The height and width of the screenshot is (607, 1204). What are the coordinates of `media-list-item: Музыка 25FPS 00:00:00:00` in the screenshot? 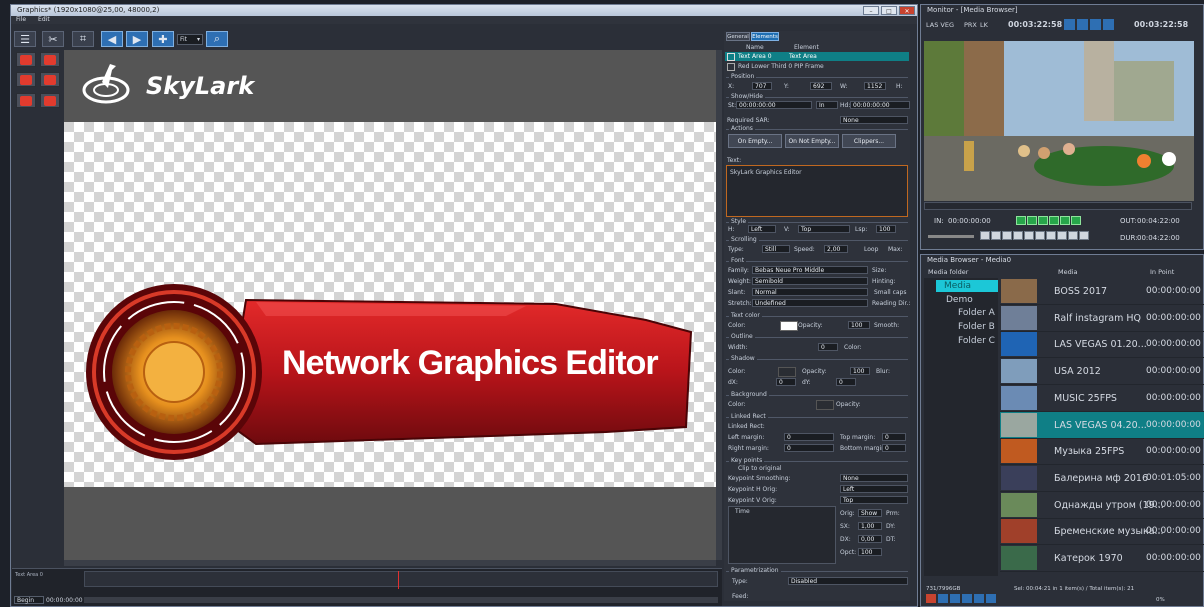 It's located at (1102, 452).